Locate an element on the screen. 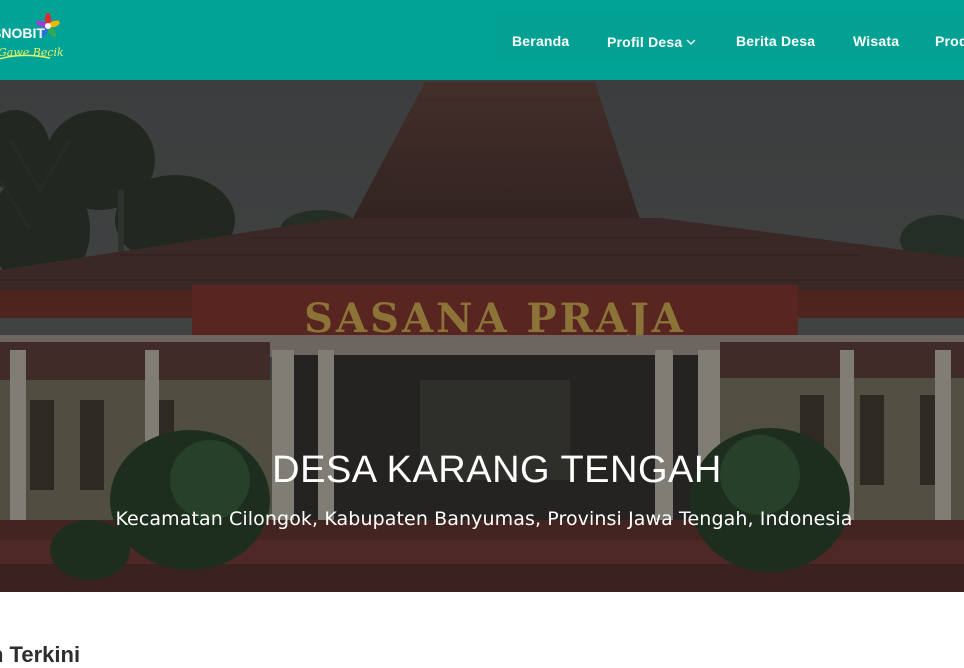 This screenshot has width=964, height=668. nav-profil-desa: Profil Desa is located at coordinates (651, 41).